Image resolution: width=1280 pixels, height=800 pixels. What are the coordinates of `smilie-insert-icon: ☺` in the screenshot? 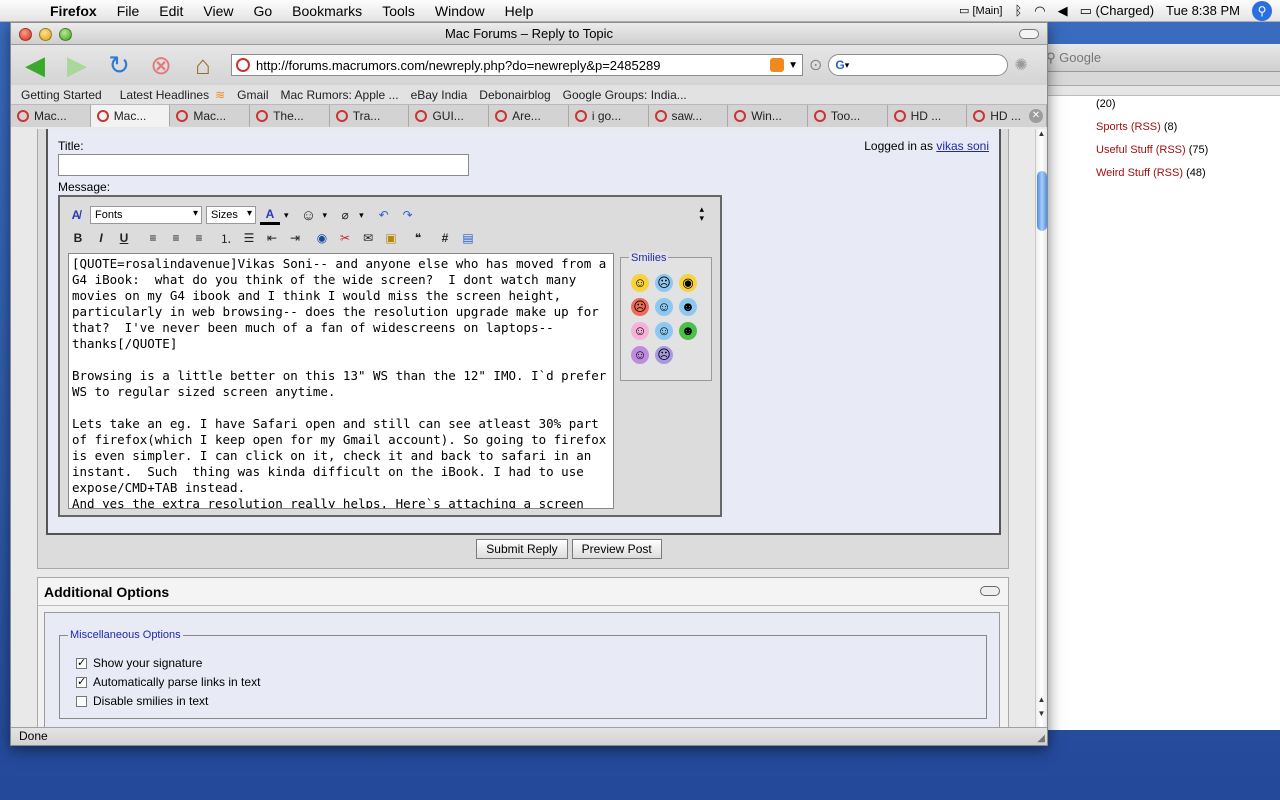 It's located at (309, 215).